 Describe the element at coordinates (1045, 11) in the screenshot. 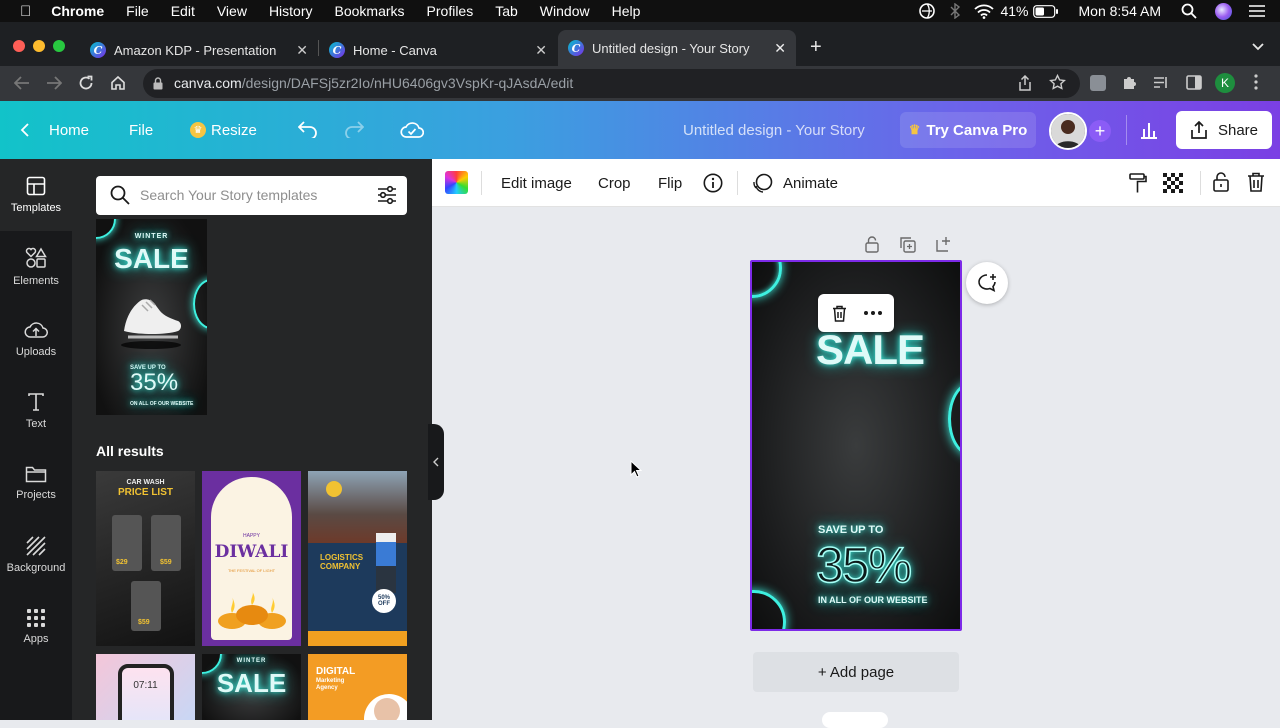

I see `battery-icon` at that location.